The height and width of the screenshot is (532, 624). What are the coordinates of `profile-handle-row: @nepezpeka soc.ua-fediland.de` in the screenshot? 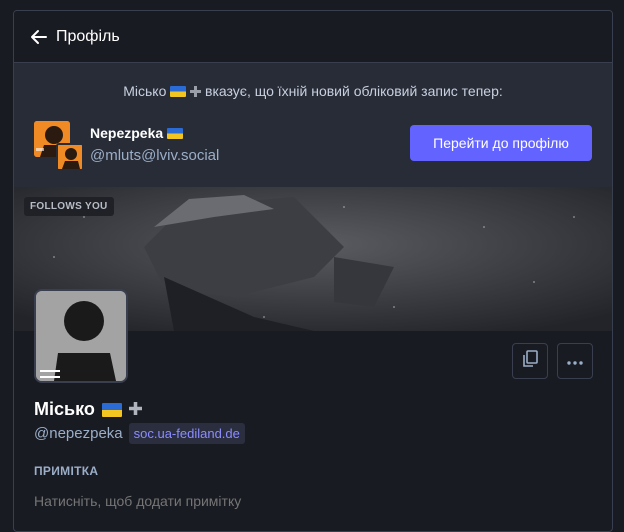 It's located at (139, 433).